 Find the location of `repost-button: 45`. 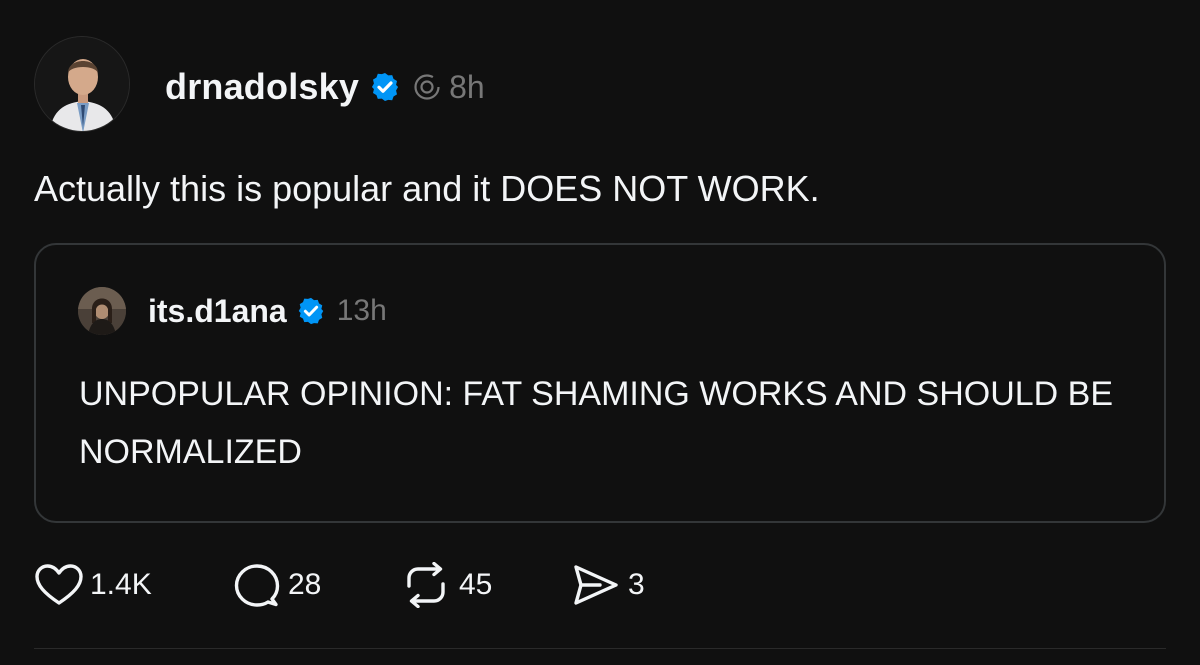

repost-button: 45 is located at coordinates (484, 585).